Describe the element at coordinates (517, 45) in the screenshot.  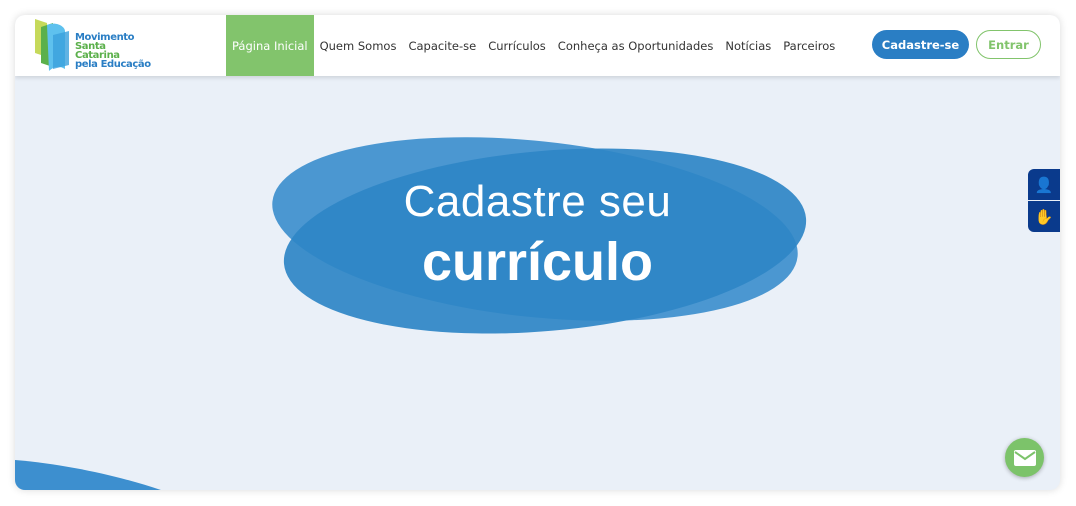
I see `nav-curriculos: Currículos` at that location.